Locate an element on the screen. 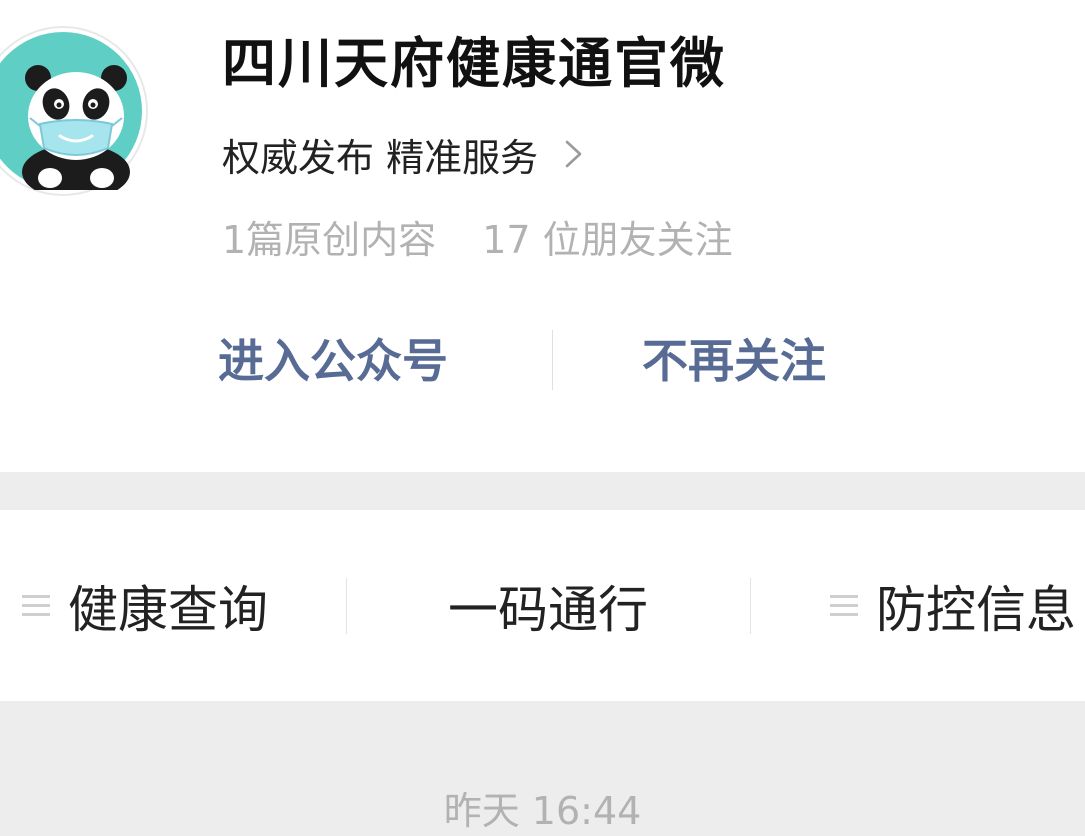 This screenshot has height=836, width=1085. panda-with-mask-icon is located at coordinates (71, 111).